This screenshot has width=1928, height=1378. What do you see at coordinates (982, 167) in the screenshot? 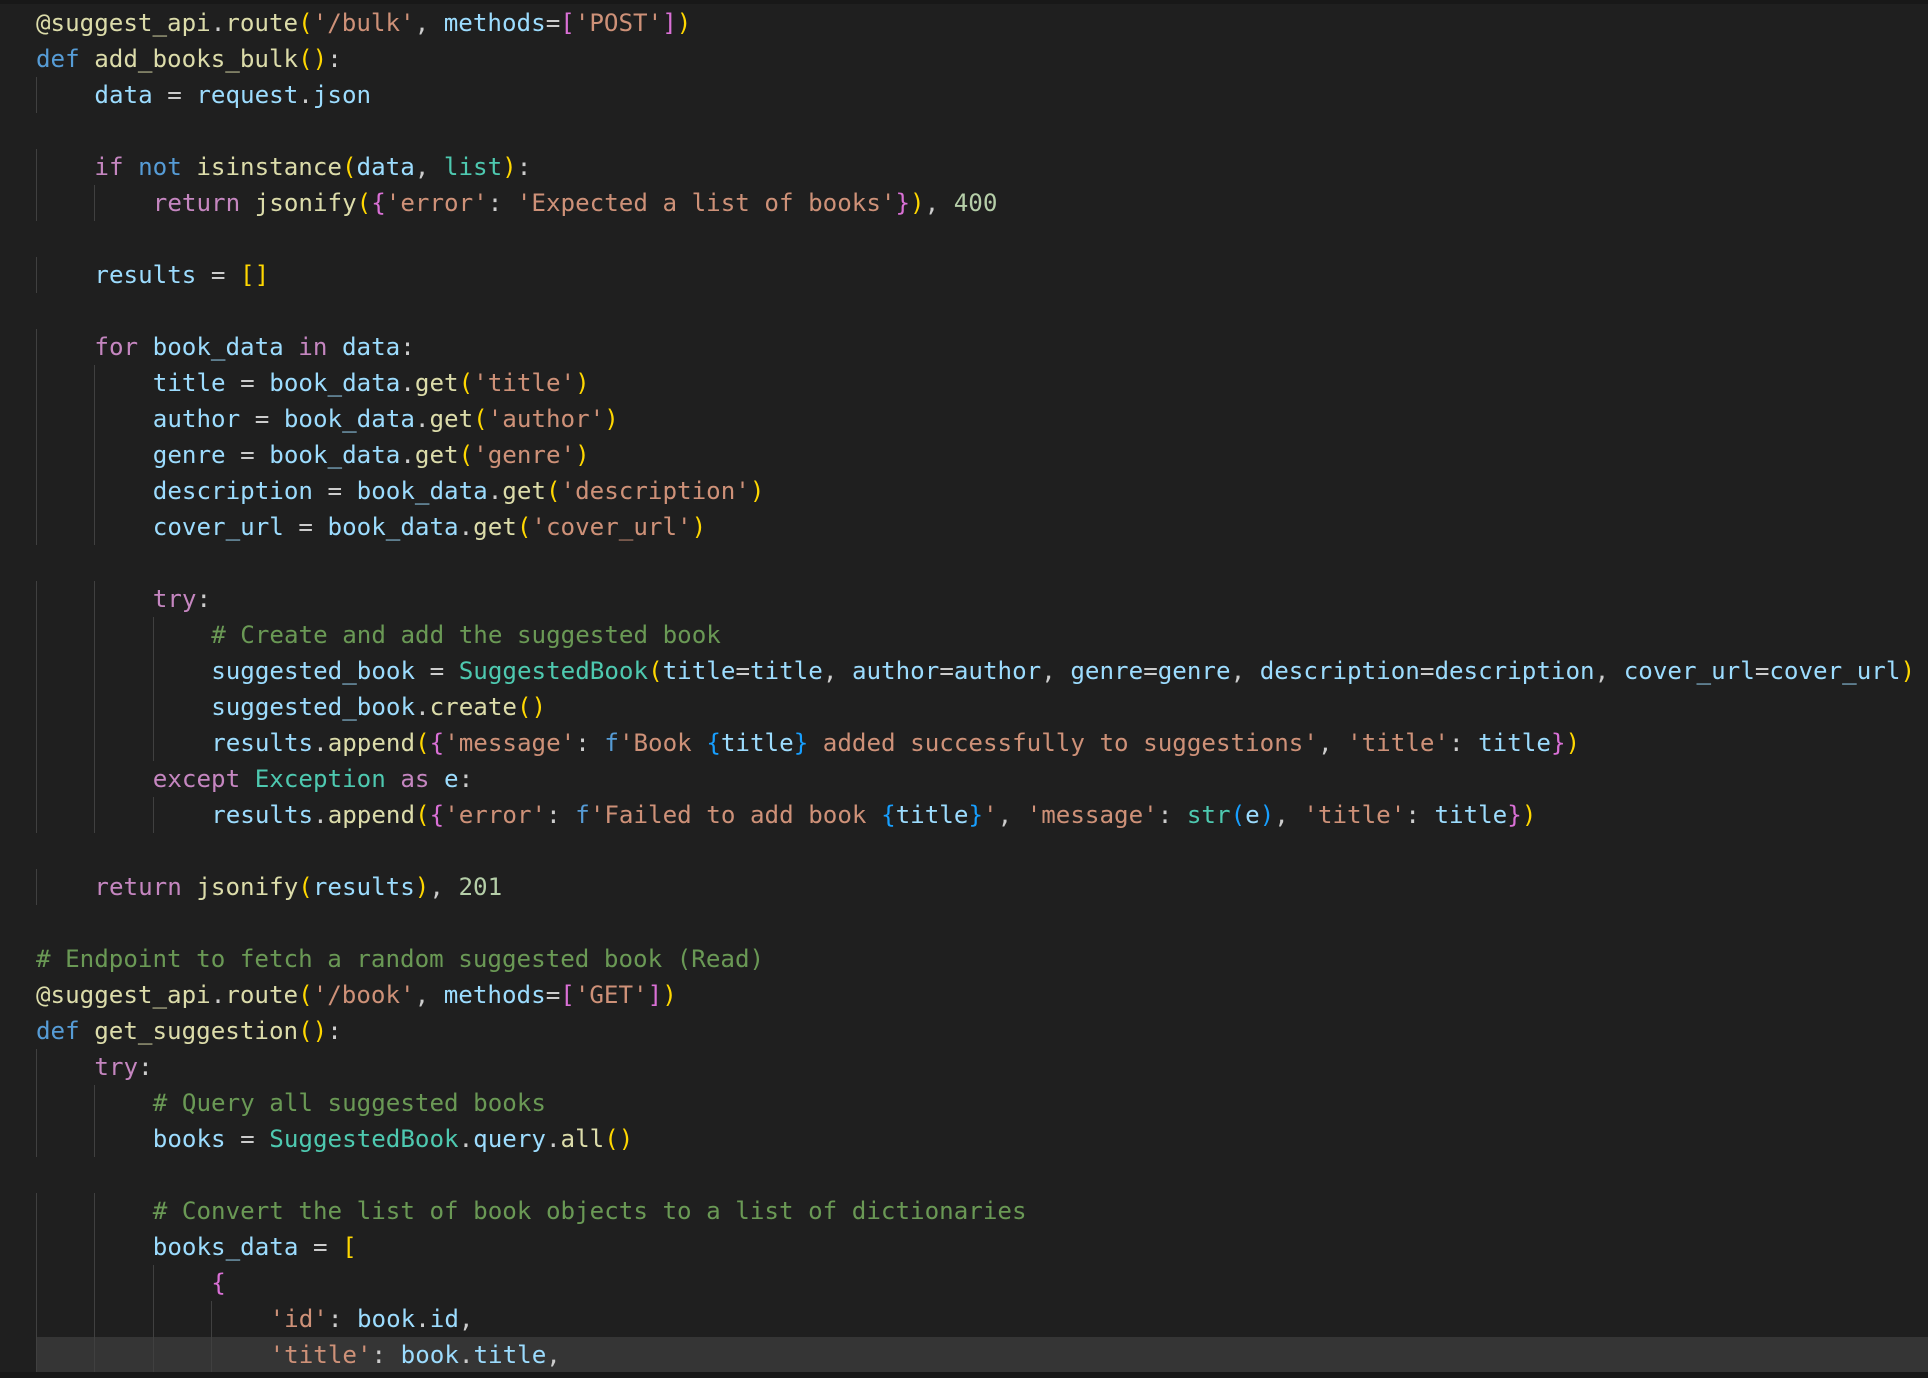
I see `code-line: if not isinstance(data, list):` at bounding box center [982, 167].